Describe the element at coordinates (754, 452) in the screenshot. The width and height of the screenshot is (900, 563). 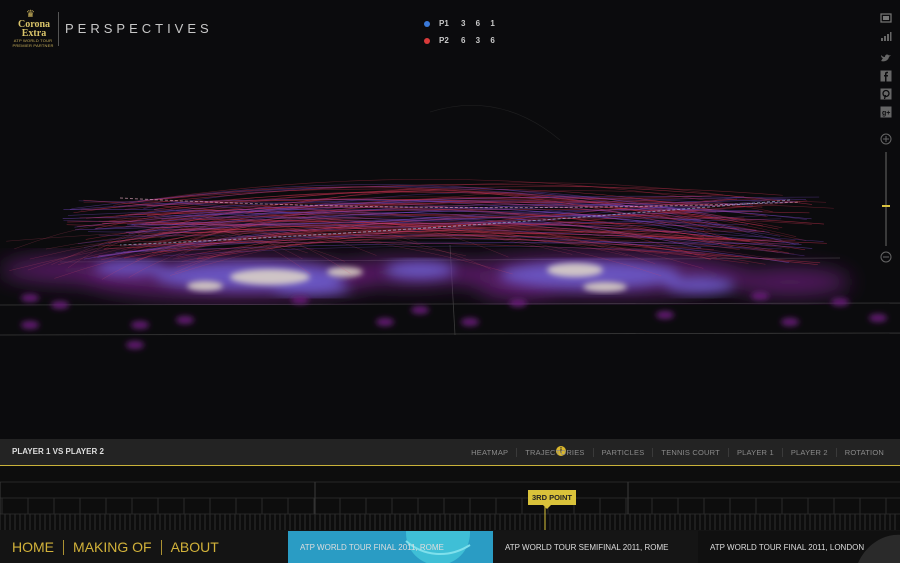
I see `toggle-player-1: PLAYER 1` at that location.